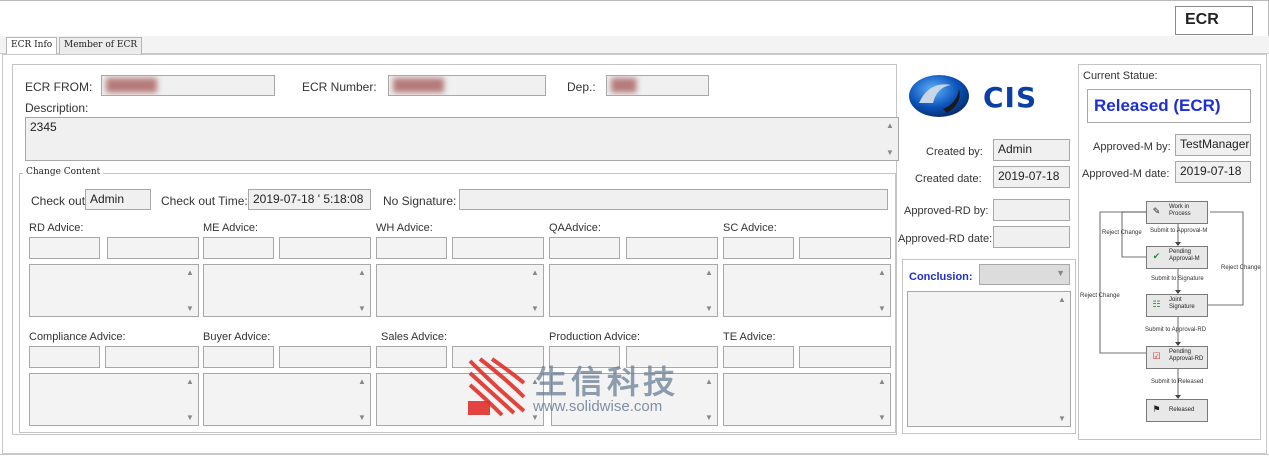 The image size is (1269, 461). Describe the element at coordinates (758, 357) in the screenshot. I see `te-advice-user-field` at that location.